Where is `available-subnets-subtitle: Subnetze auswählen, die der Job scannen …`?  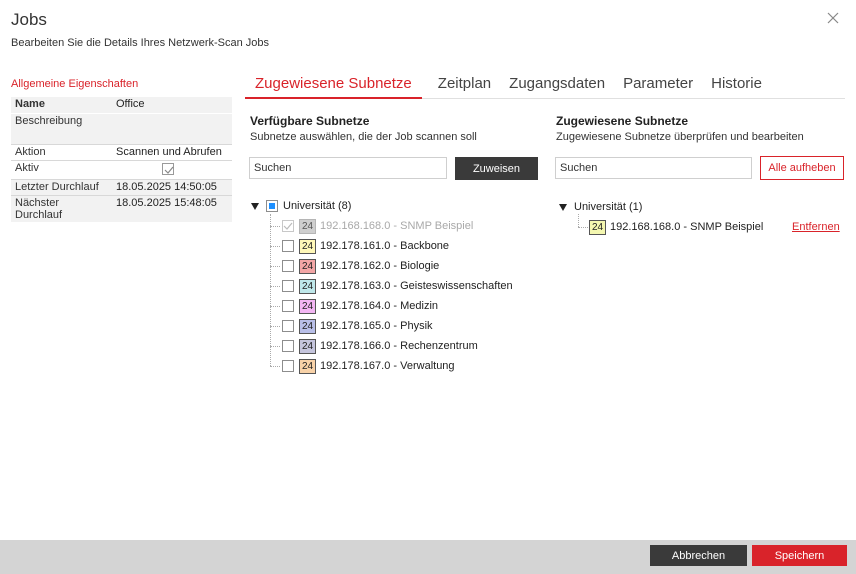 available-subnets-subtitle: Subnetze auswählen, die der Job scannen … is located at coordinates (363, 137).